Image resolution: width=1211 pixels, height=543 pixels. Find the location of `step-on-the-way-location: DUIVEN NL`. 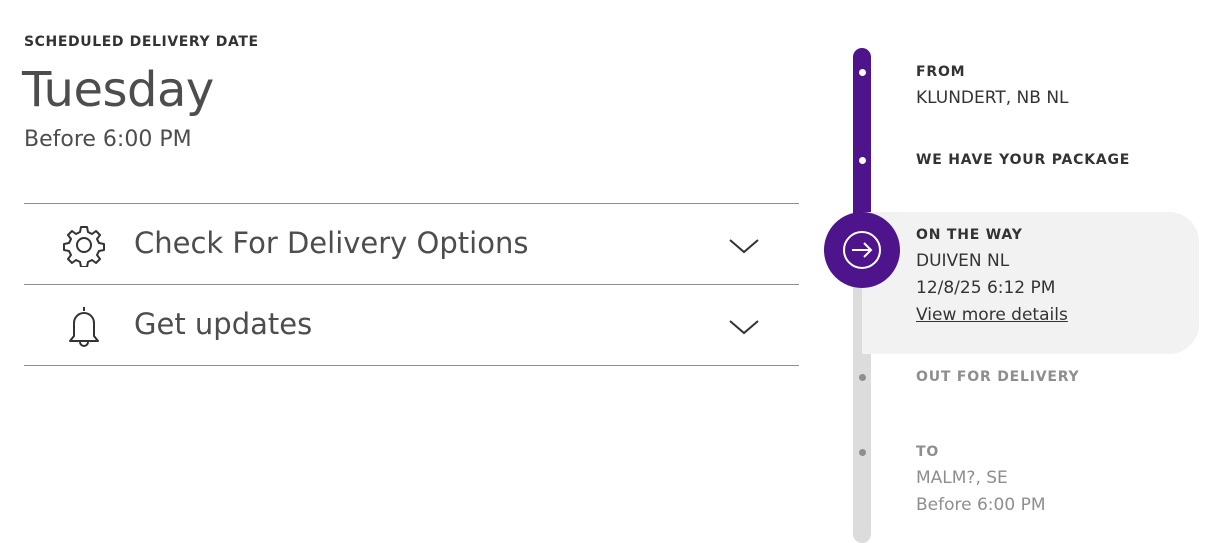

step-on-the-way-location: DUIVEN NL is located at coordinates (963, 261).